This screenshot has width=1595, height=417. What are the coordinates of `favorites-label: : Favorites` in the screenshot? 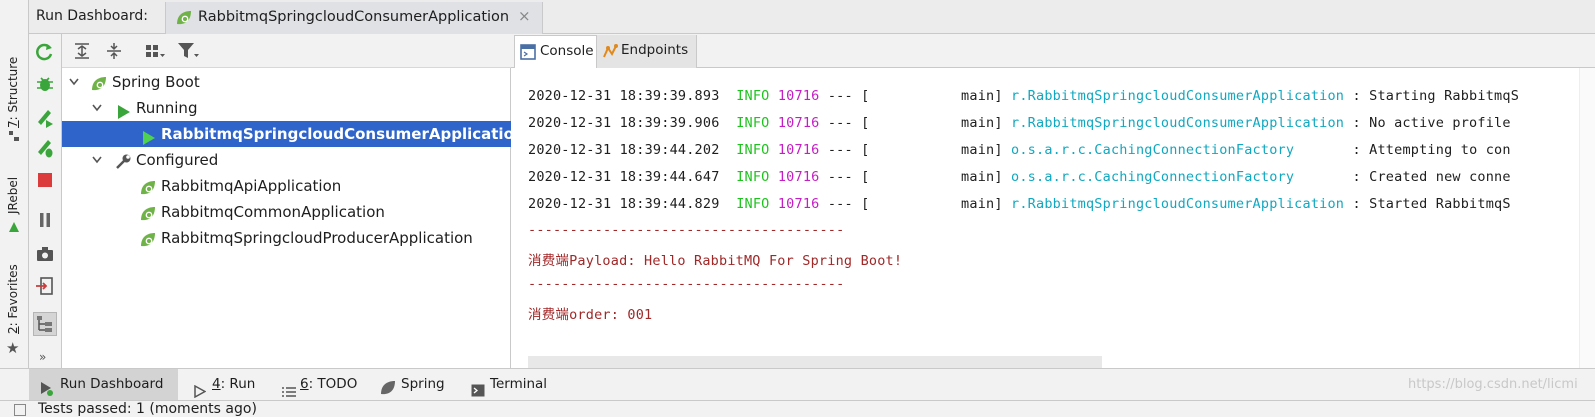 It's located at (13, 295).